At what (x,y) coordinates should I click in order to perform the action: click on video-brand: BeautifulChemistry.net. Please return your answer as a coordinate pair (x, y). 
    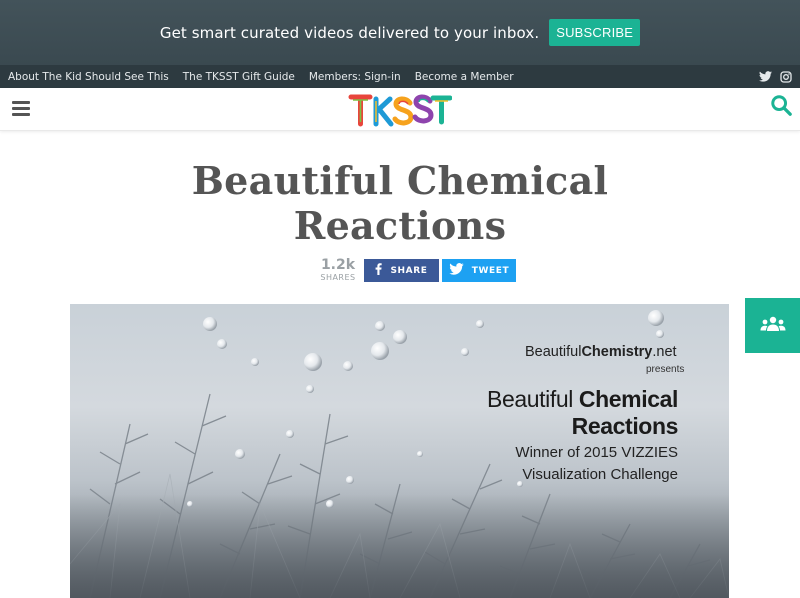
    Looking at the image, I should click on (601, 352).